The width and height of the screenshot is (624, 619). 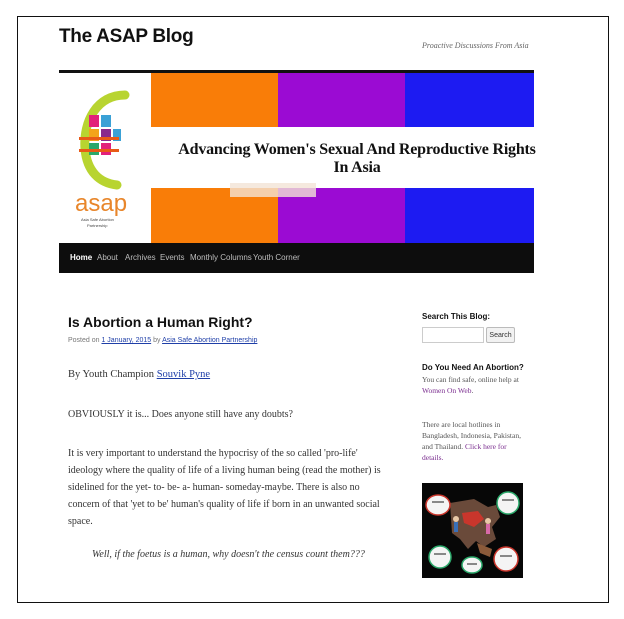 I want to click on hotlines-infographic, so click(x=472, y=530).